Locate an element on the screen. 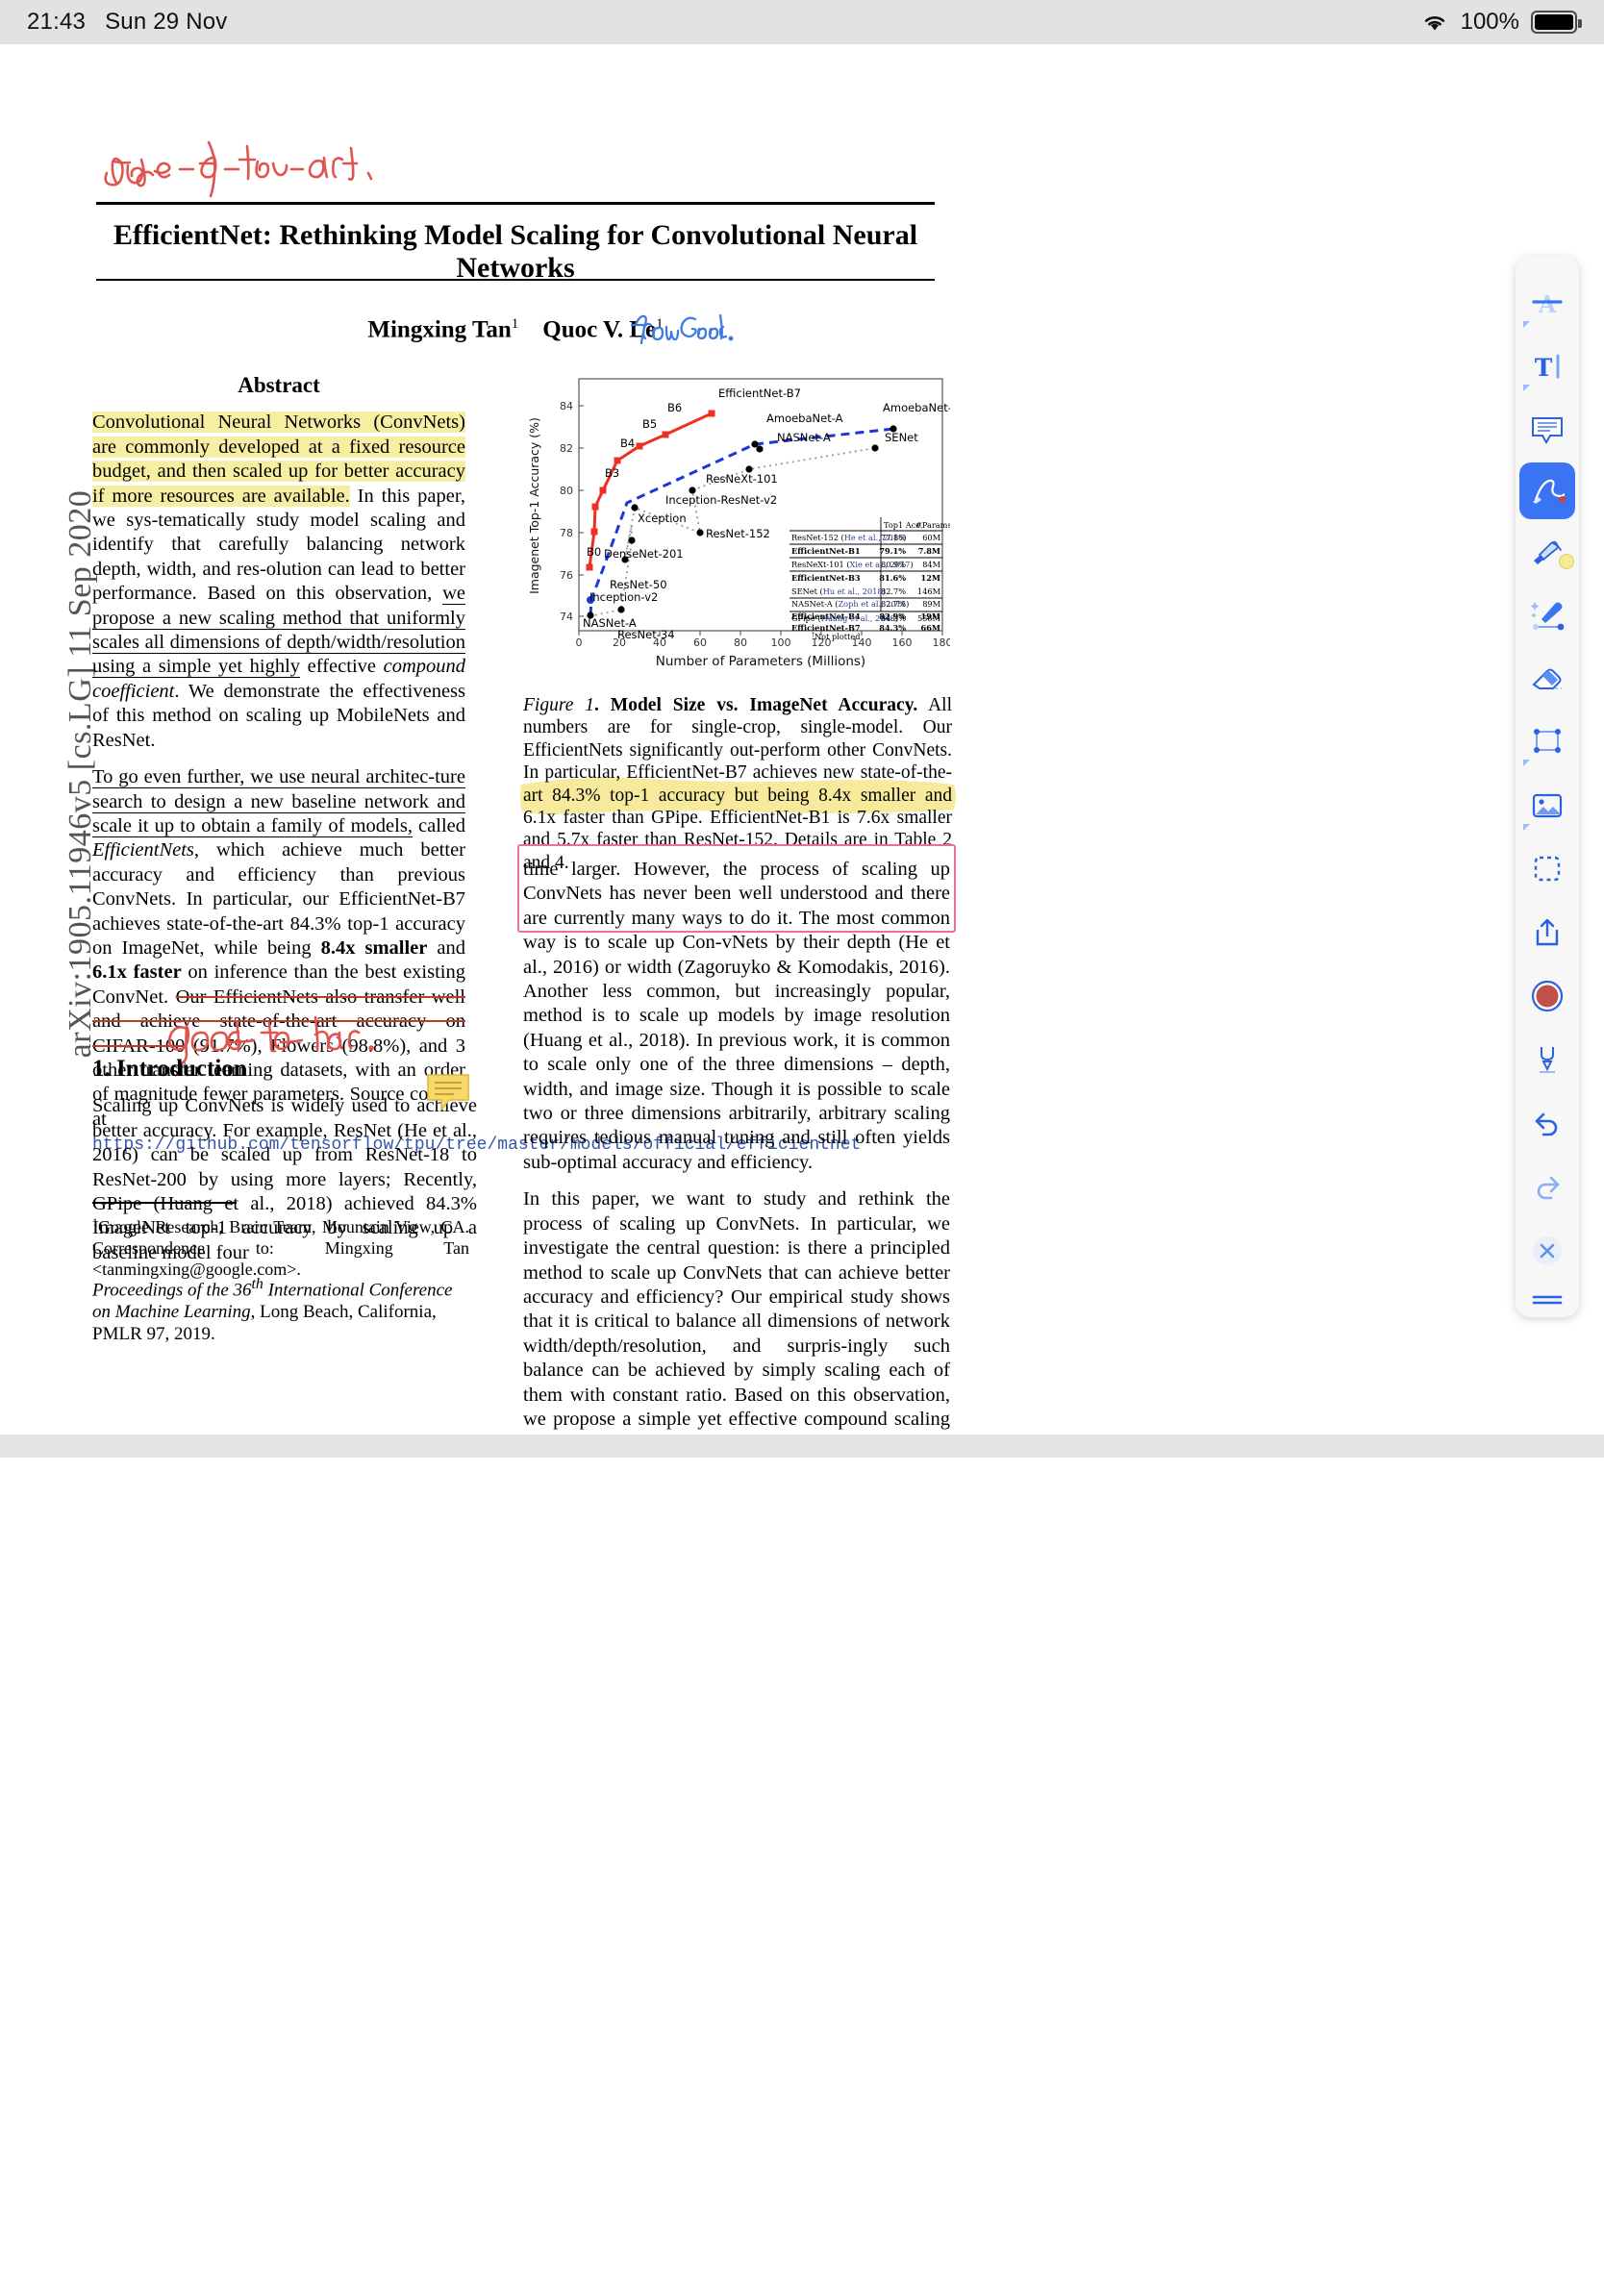  inset-row-8-acc: 84.3% is located at coordinates (892, 628).